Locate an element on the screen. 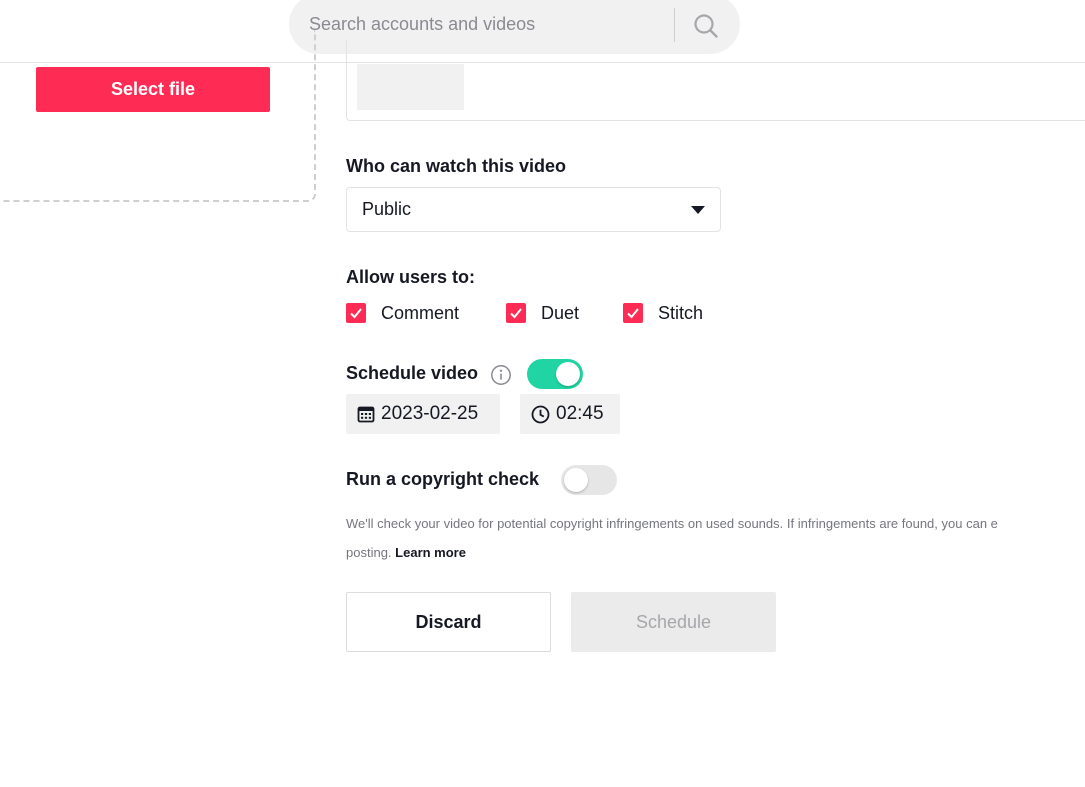 The image size is (1085, 787). checkbox-stitch: Stitch is located at coordinates (663, 313).